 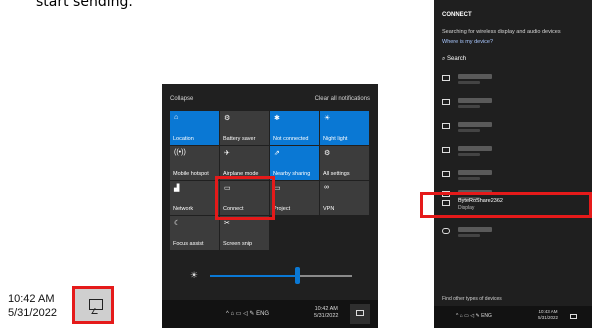 What do you see at coordinates (294, 163) in the screenshot?
I see `tile-nearby-sharing: ⇗ Nearby sharing` at bounding box center [294, 163].